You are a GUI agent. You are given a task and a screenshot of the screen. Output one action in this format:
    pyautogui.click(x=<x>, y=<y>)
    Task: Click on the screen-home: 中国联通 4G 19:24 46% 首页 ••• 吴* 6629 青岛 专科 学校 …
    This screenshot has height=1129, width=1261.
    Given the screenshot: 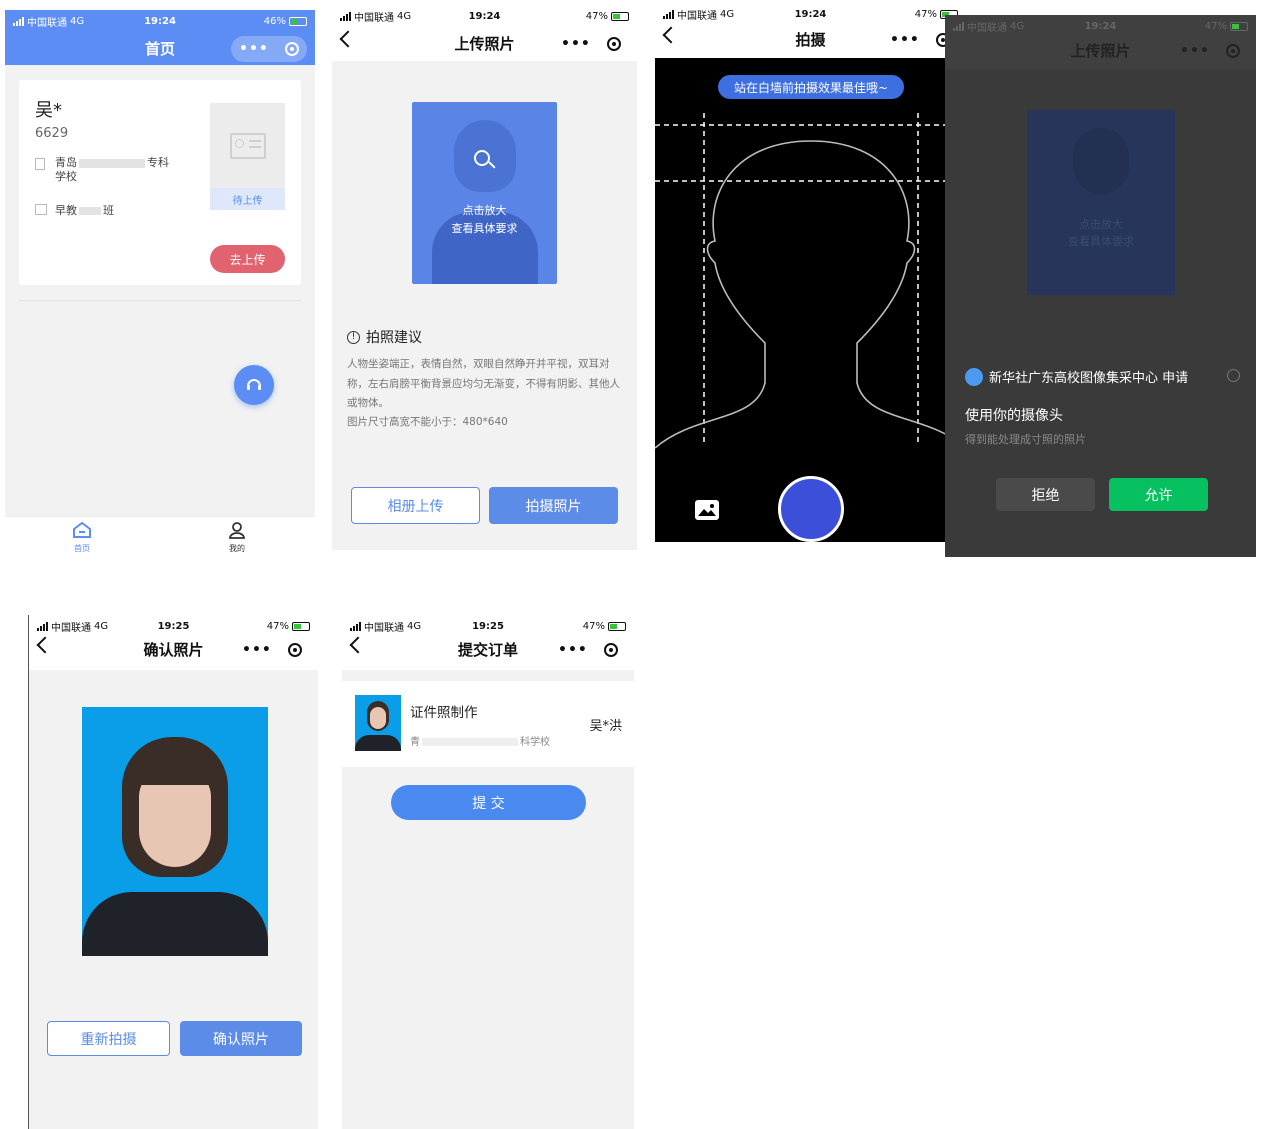 What is the action you would take?
    pyautogui.click(x=160, y=285)
    